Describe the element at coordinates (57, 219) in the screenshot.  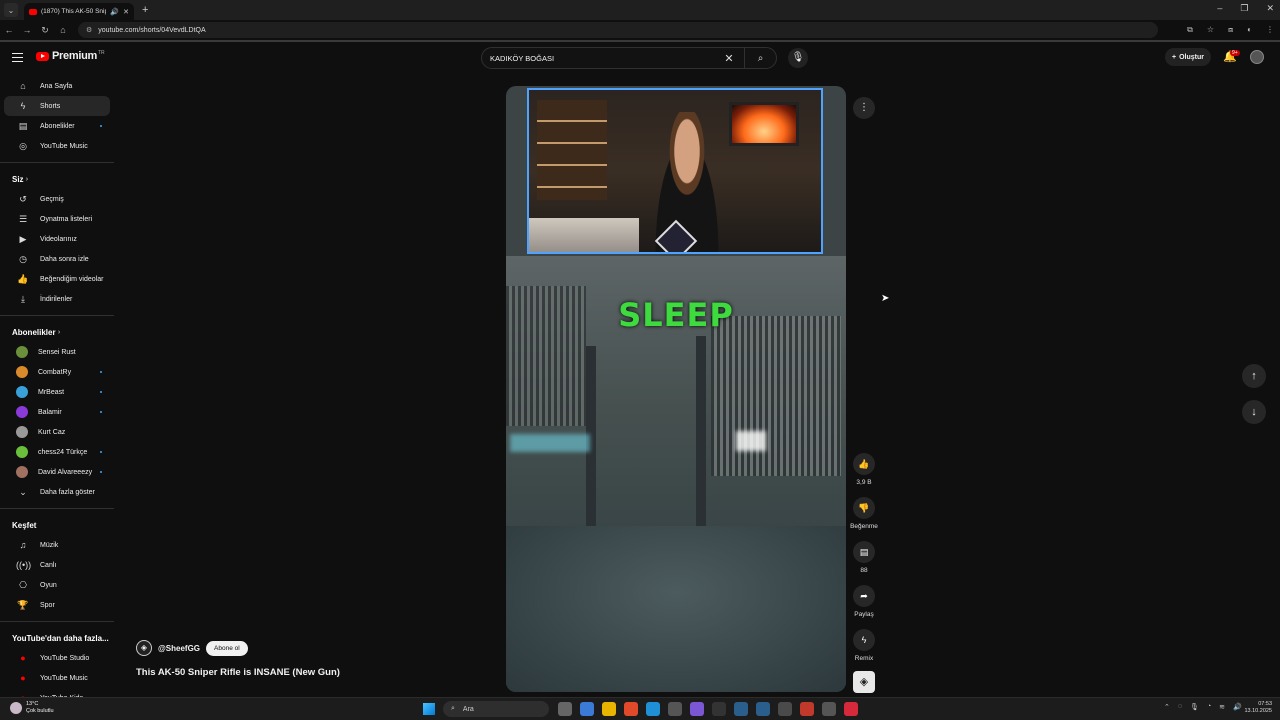
I see `sidebar-item-playlists: ☰ Oynatma listeleri` at that location.